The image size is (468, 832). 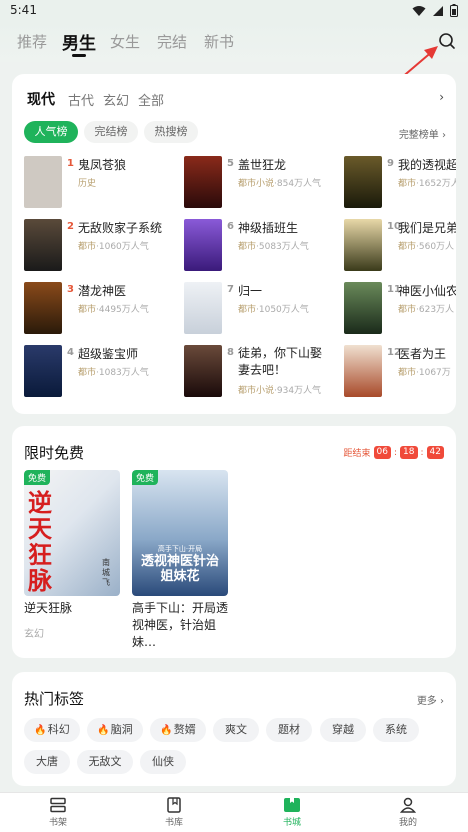 What do you see at coordinates (291, 823) in the screenshot?
I see `nav-label: 书城` at bounding box center [291, 823].